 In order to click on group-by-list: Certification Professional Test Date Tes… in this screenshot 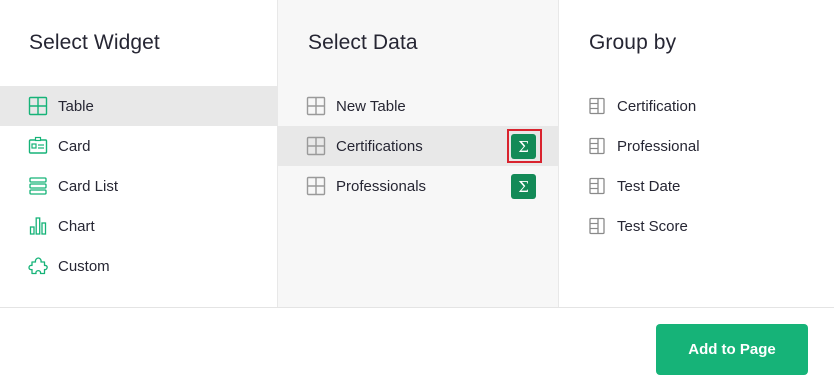, I will do `click(696, 166)`.